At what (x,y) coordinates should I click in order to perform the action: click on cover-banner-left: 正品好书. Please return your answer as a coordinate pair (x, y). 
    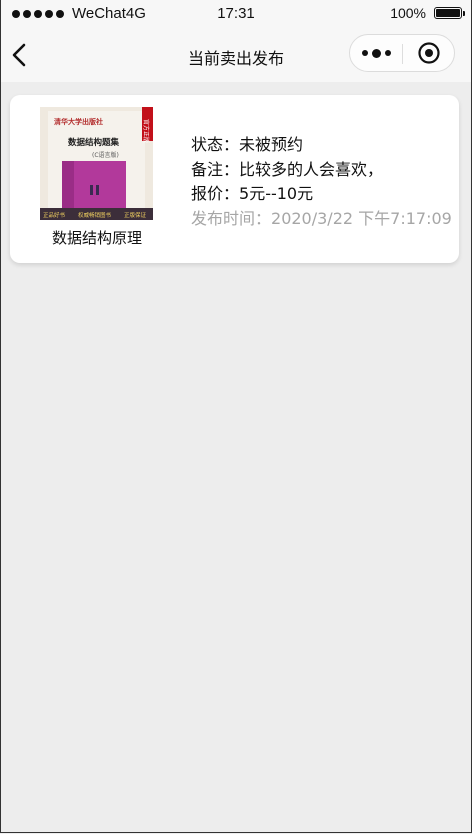
    Looking at the image, I should click on (54, 215).